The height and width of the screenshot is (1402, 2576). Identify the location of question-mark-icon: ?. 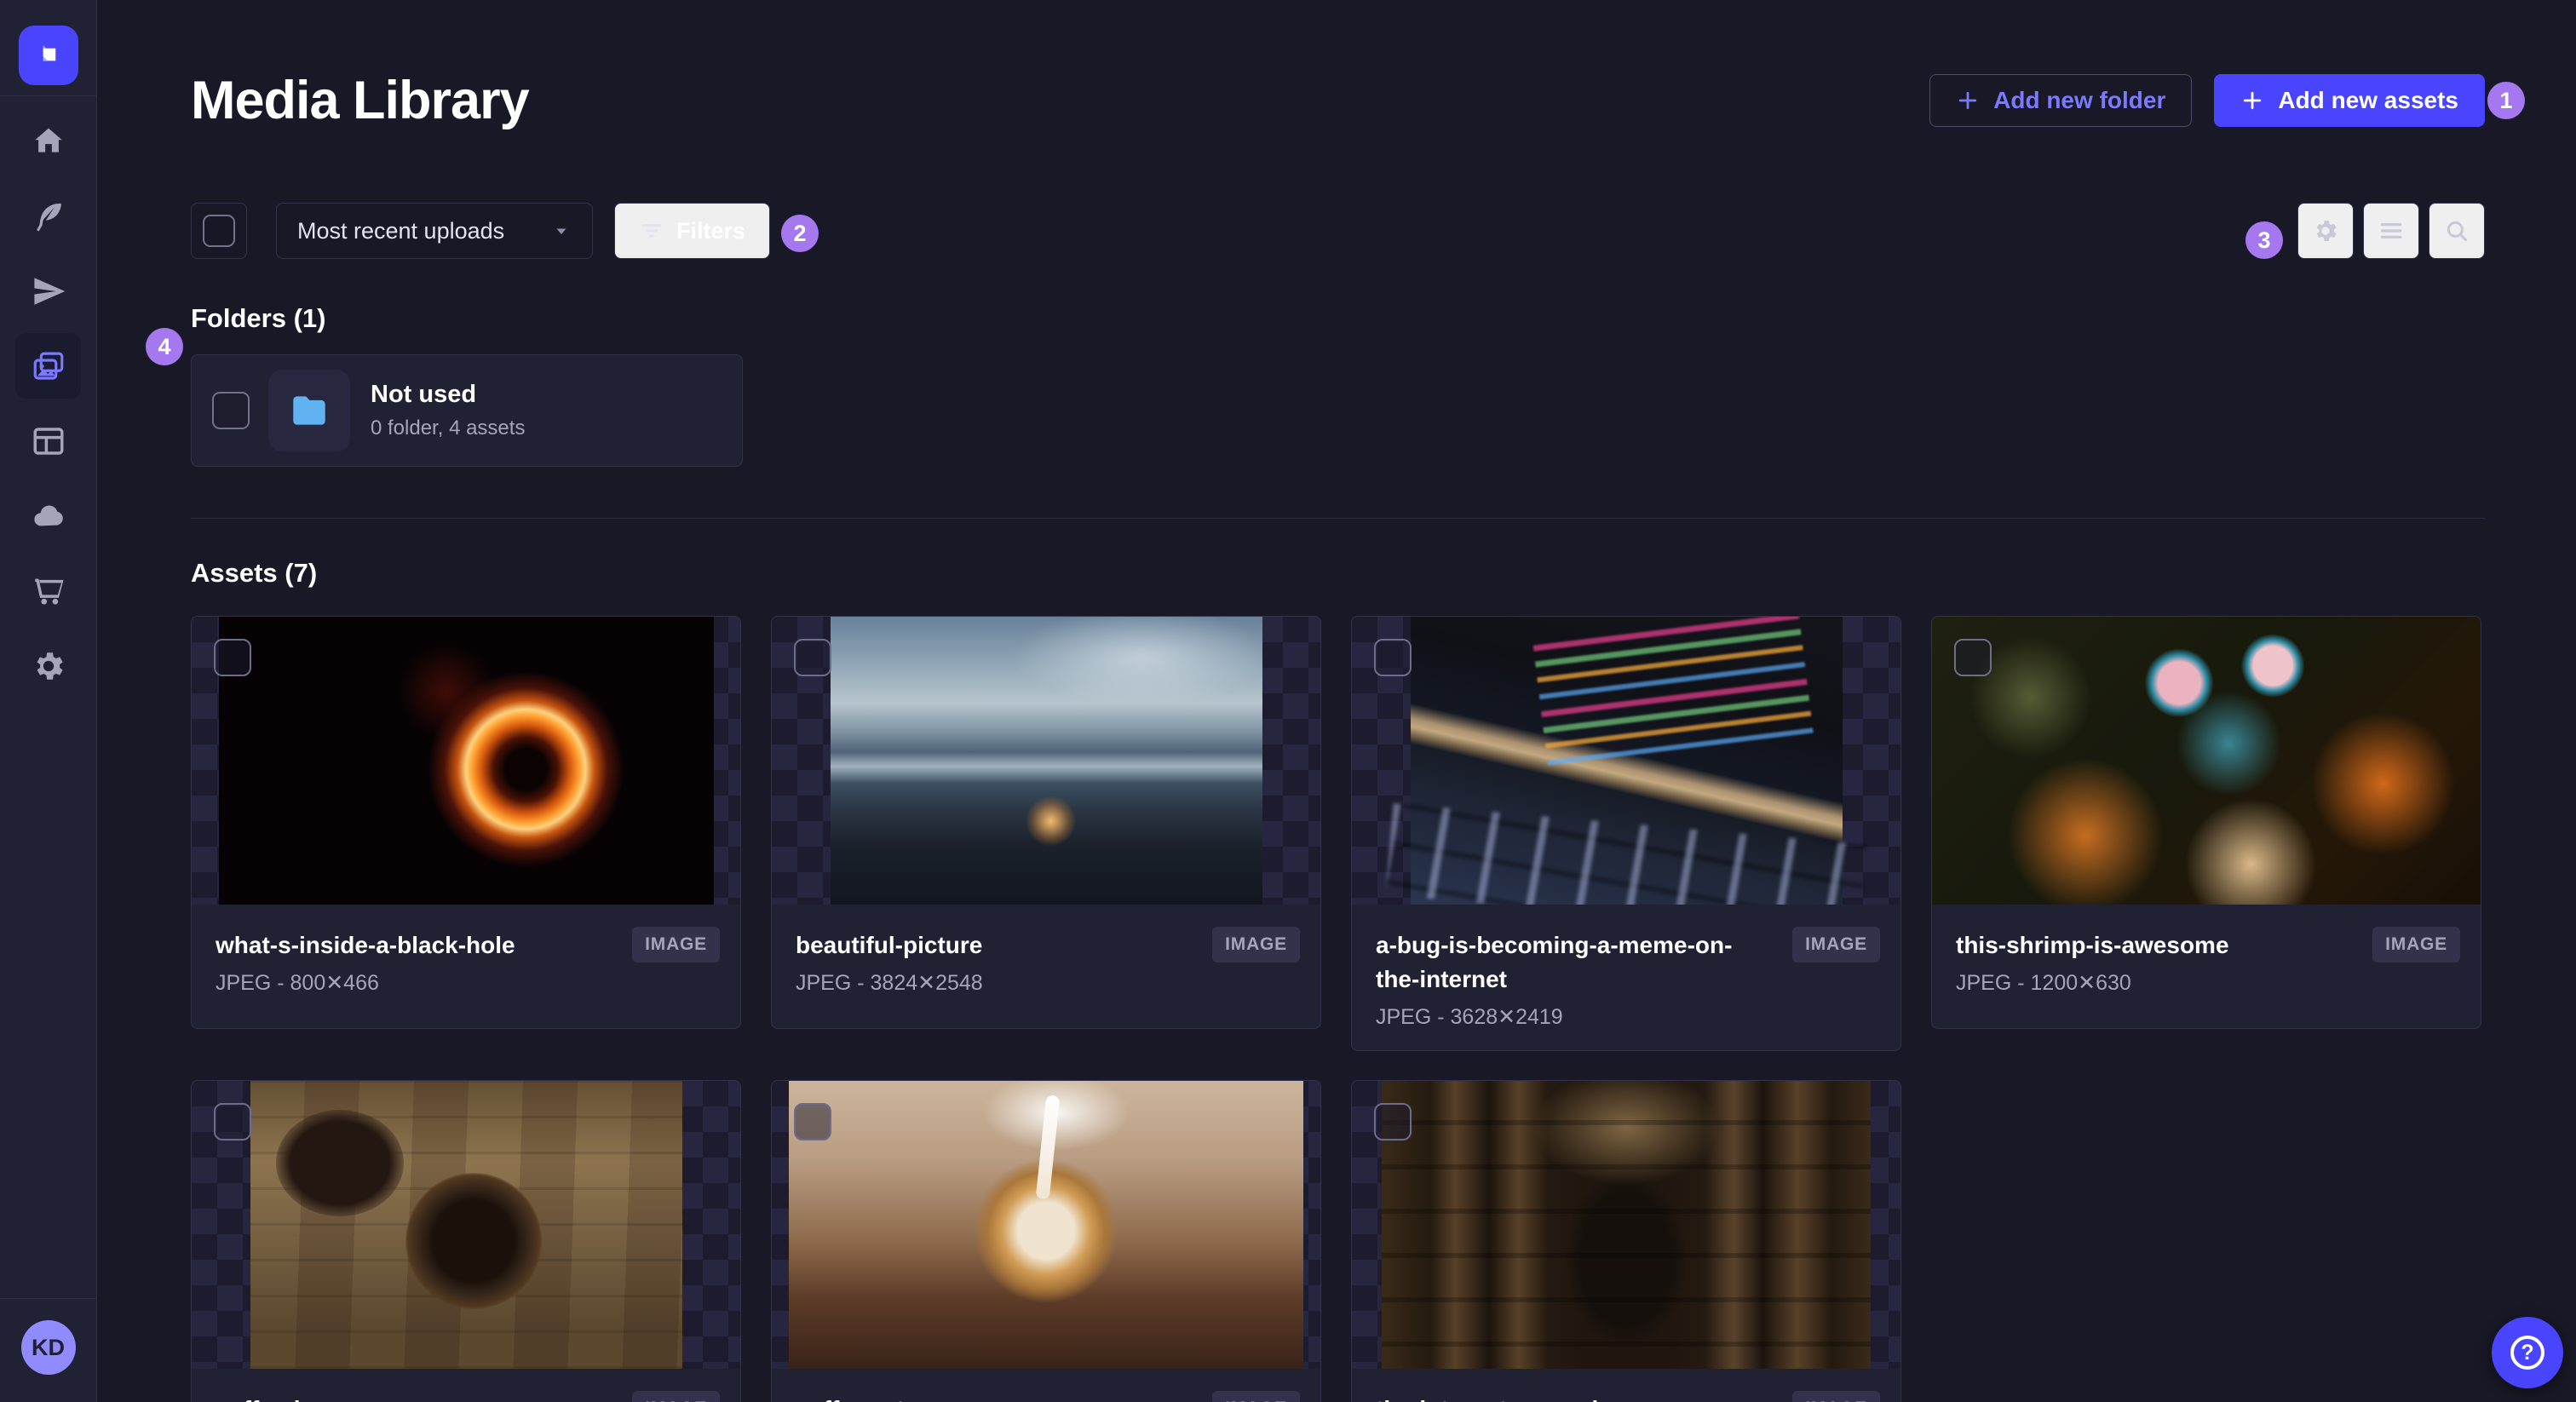
(2527, 1353).